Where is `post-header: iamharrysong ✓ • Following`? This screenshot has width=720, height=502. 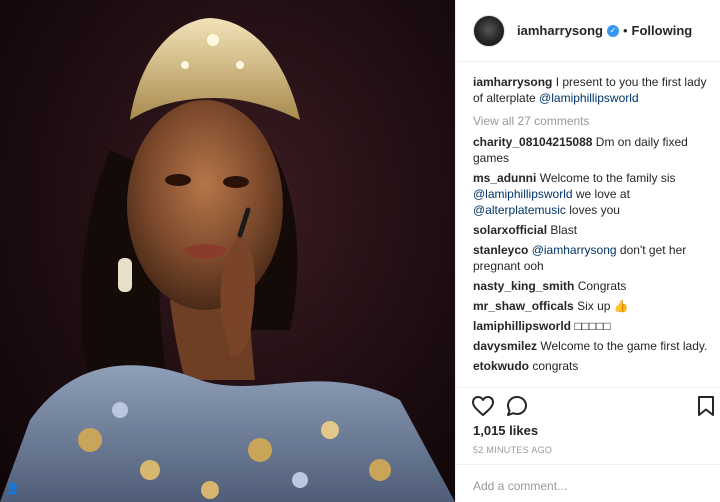
post-header: iamharrysong ✓ • Following is located at coordinates (588, 31).